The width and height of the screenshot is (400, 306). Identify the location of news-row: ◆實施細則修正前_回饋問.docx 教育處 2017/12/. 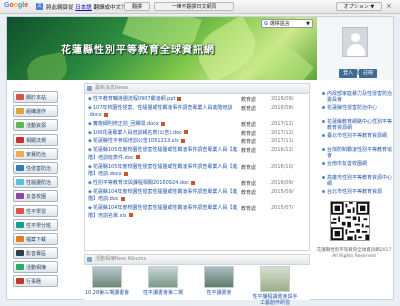
(197, 125).